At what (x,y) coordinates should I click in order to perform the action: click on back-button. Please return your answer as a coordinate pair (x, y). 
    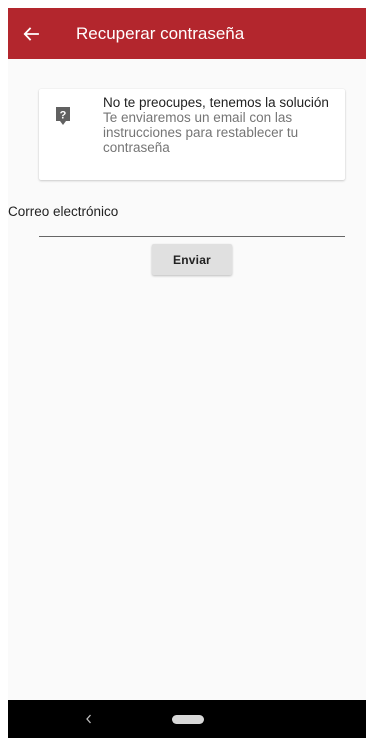
    Looking at the image, I should click on (31, 33).